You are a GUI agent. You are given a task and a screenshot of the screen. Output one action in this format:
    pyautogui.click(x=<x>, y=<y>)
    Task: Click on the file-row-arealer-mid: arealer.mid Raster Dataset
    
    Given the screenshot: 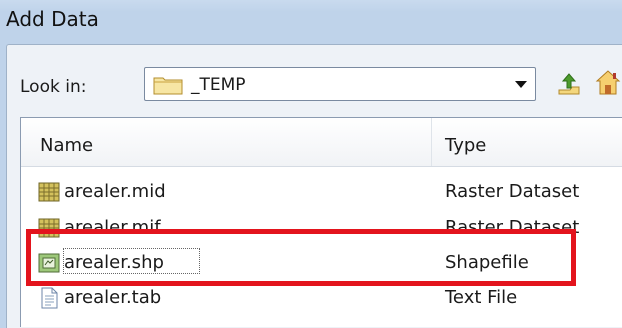 What is the action you would take?
    pyautogui.click(x=321, y=192)
    